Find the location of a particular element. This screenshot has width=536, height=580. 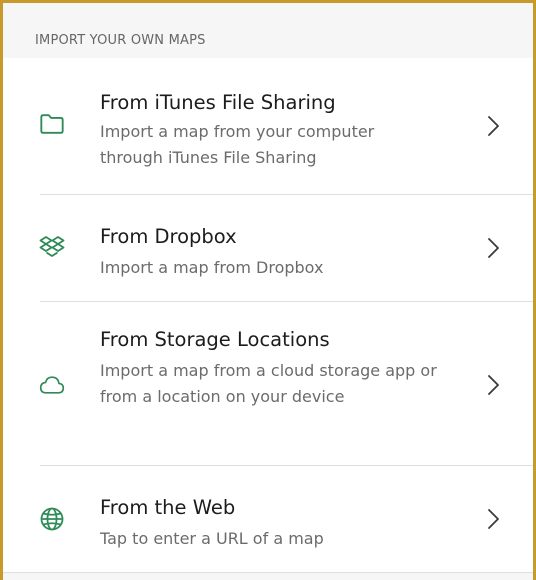

cloud-icon is located at coordinates (52, 385).